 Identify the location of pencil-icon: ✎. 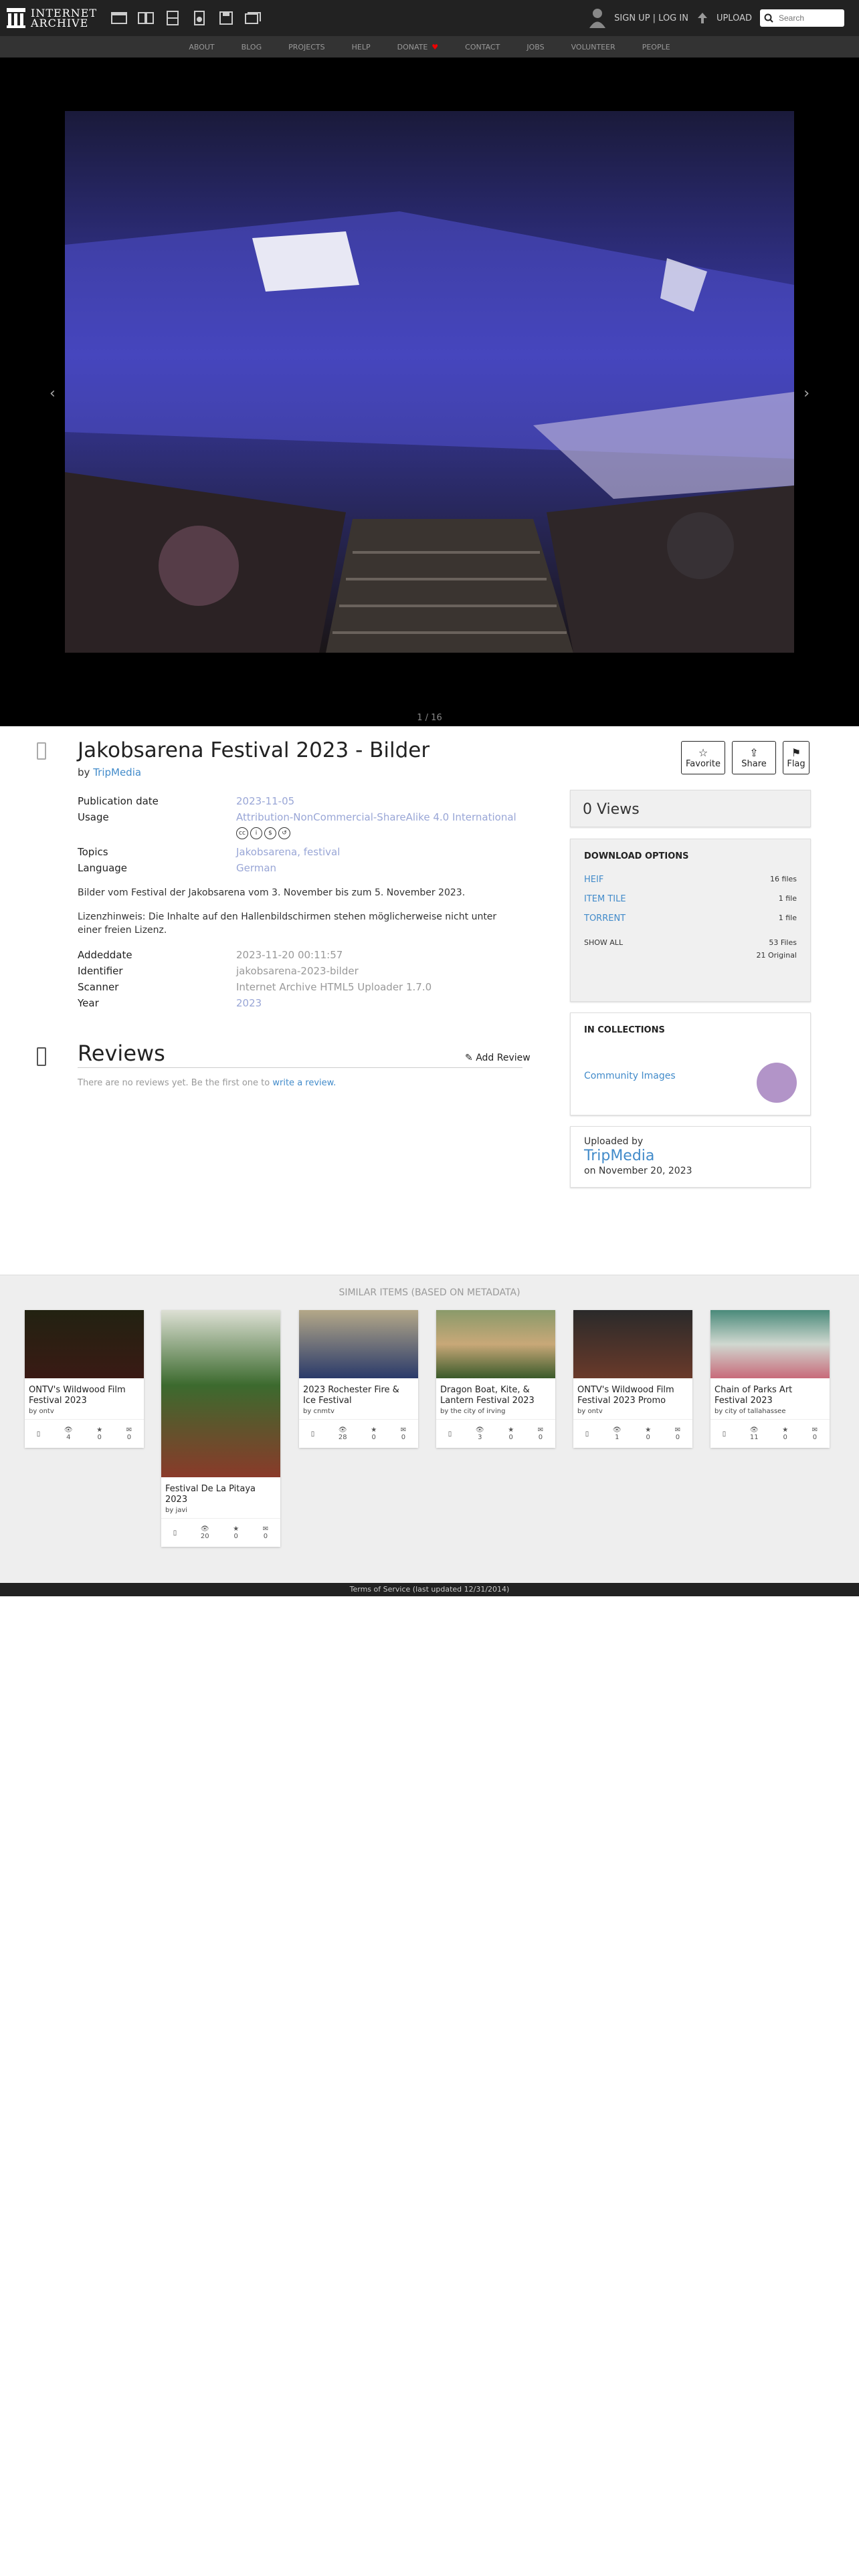
(469, 1058).